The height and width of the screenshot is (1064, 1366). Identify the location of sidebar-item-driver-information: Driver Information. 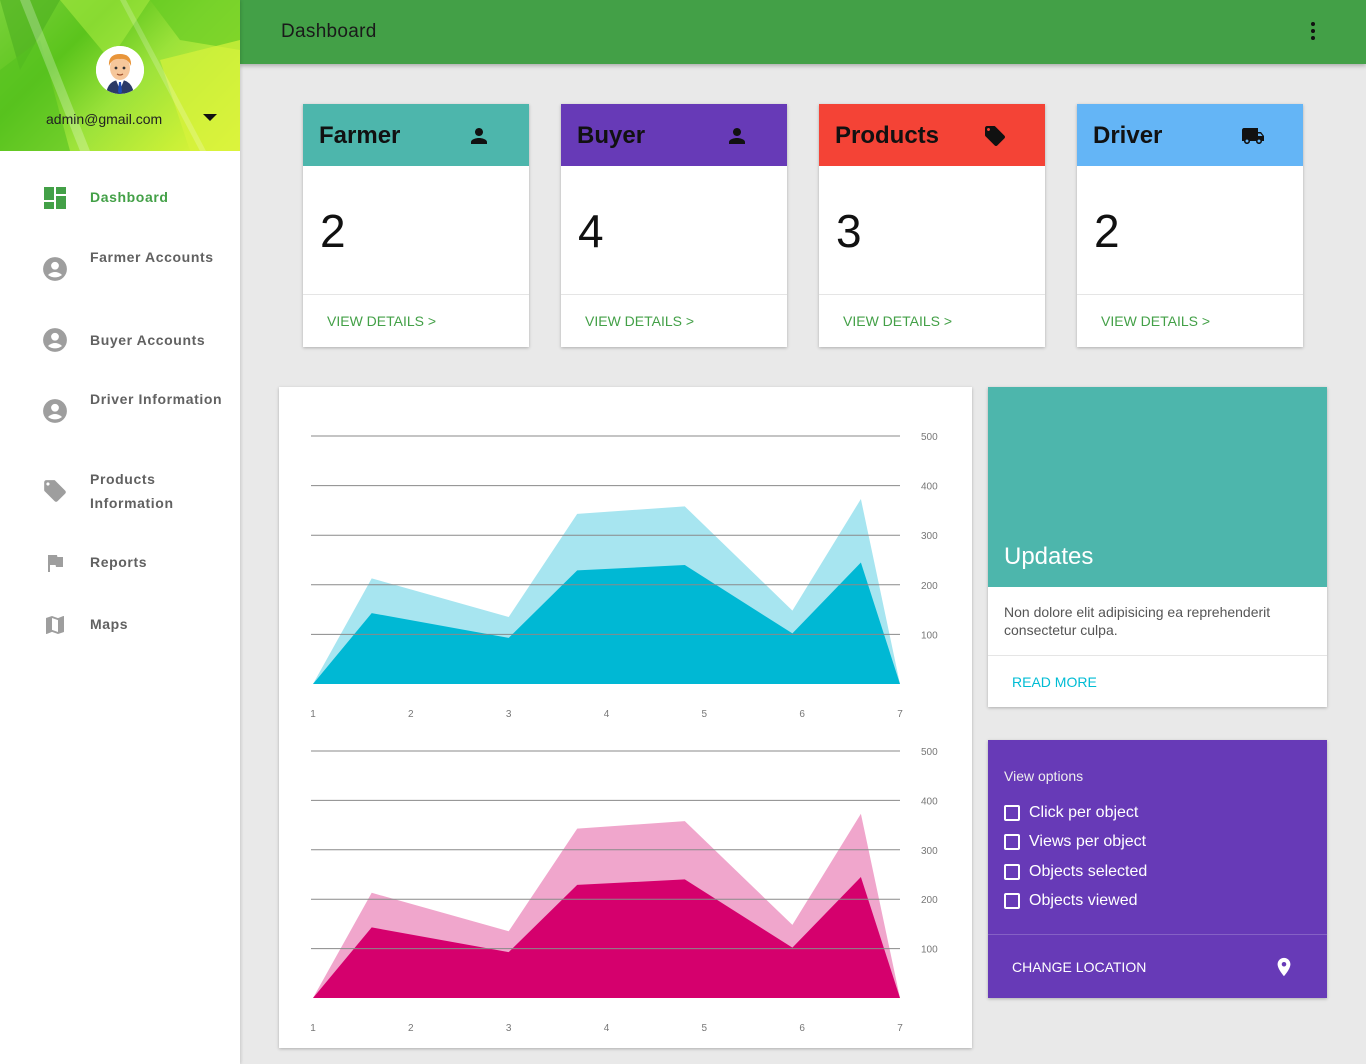
(120, 411).